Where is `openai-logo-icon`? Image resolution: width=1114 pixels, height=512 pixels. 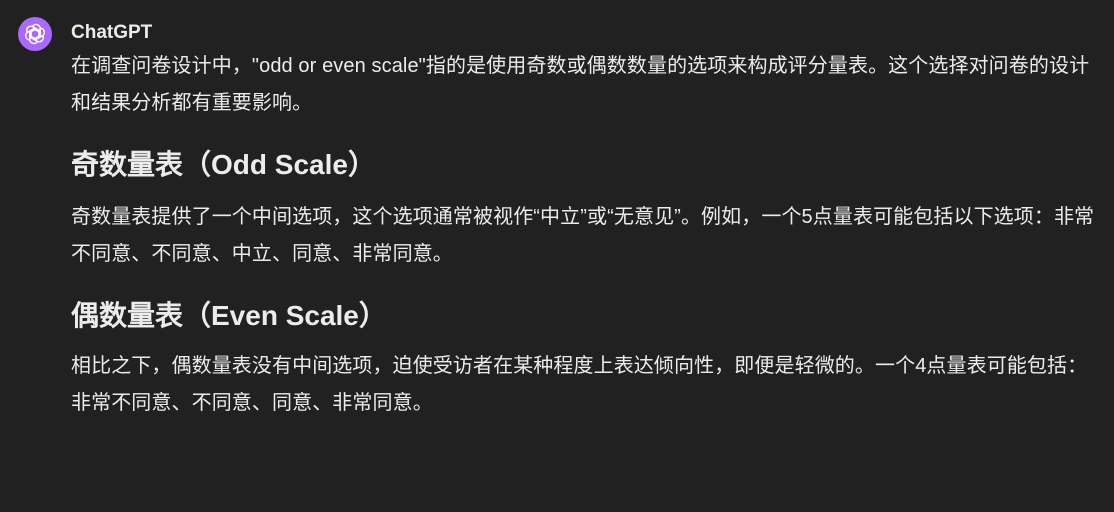
openai-logo-icon is located at coordinates (35, 34).